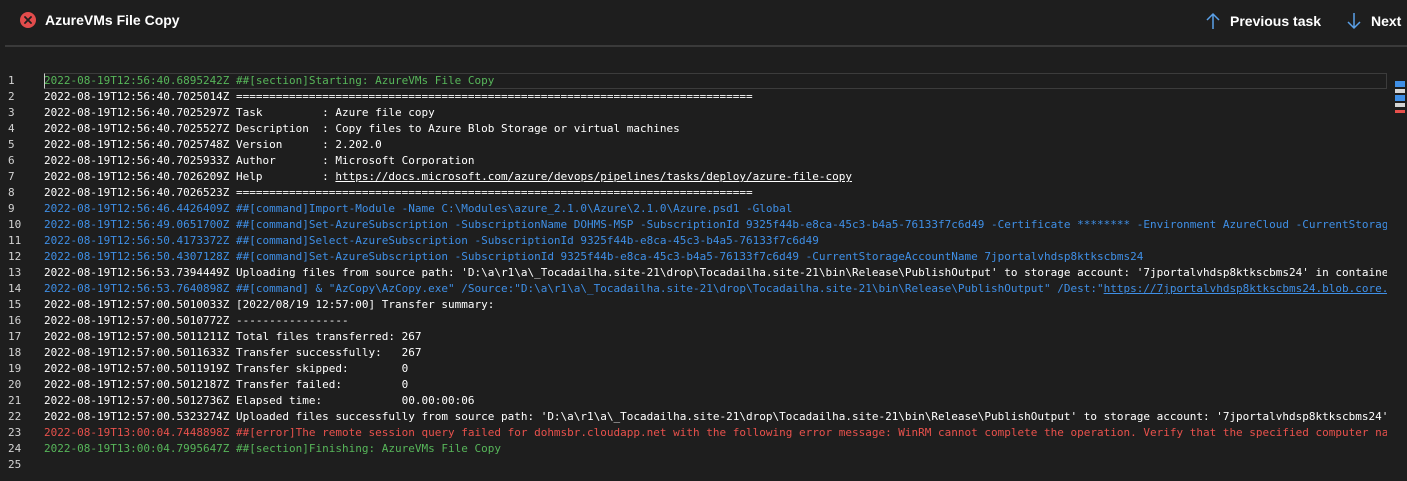  I want to click on line-number: 23, so click(15, 432).